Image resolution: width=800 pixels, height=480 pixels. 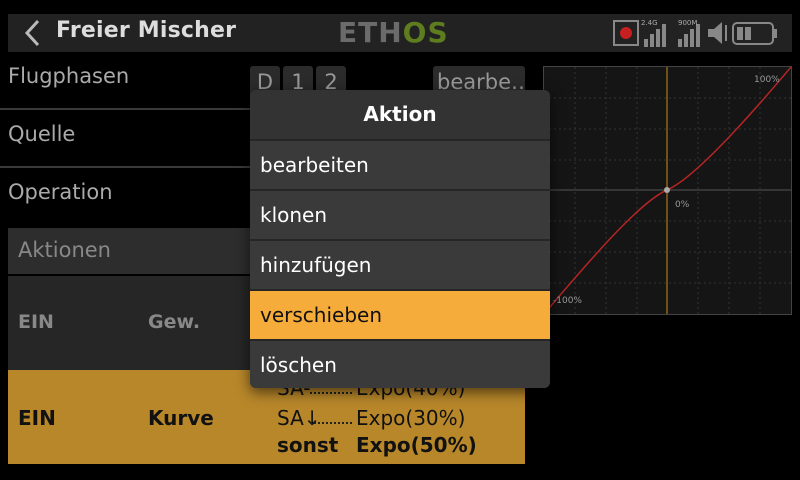 What do you see at coordinates (567, 301) in the screenshot?
I see `curve-label-bottom: -100%` at bounding box center [567, 301].